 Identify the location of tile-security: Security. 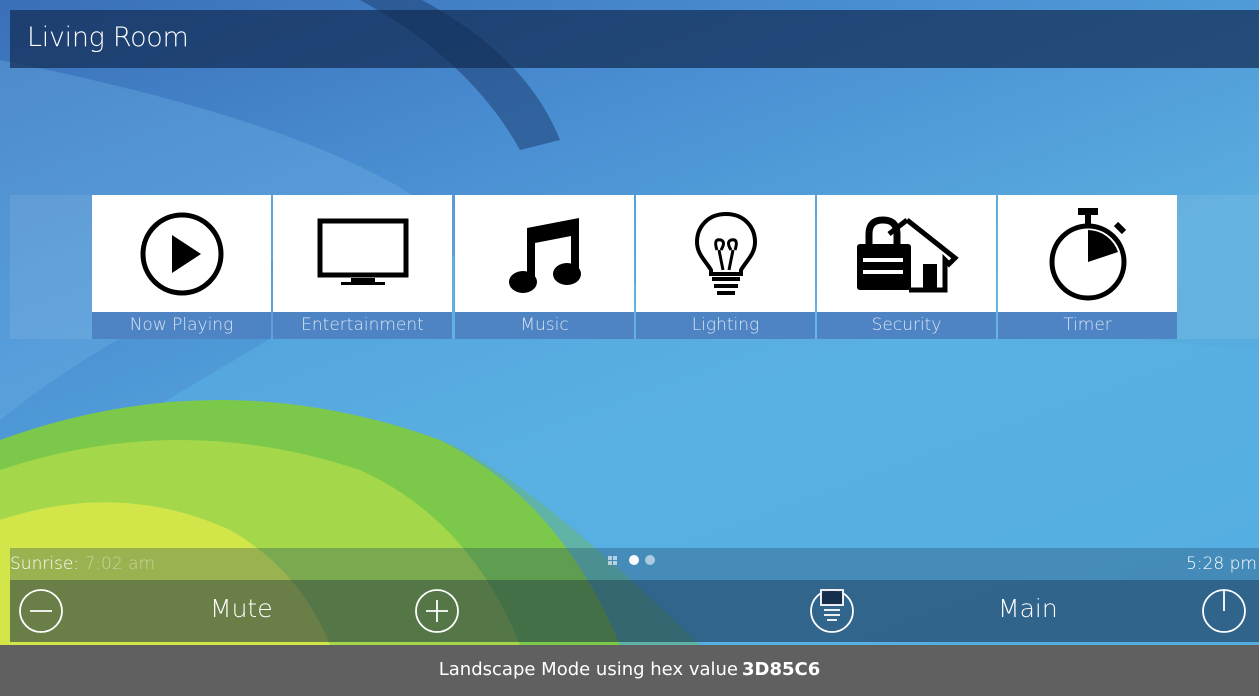
(906, 267).